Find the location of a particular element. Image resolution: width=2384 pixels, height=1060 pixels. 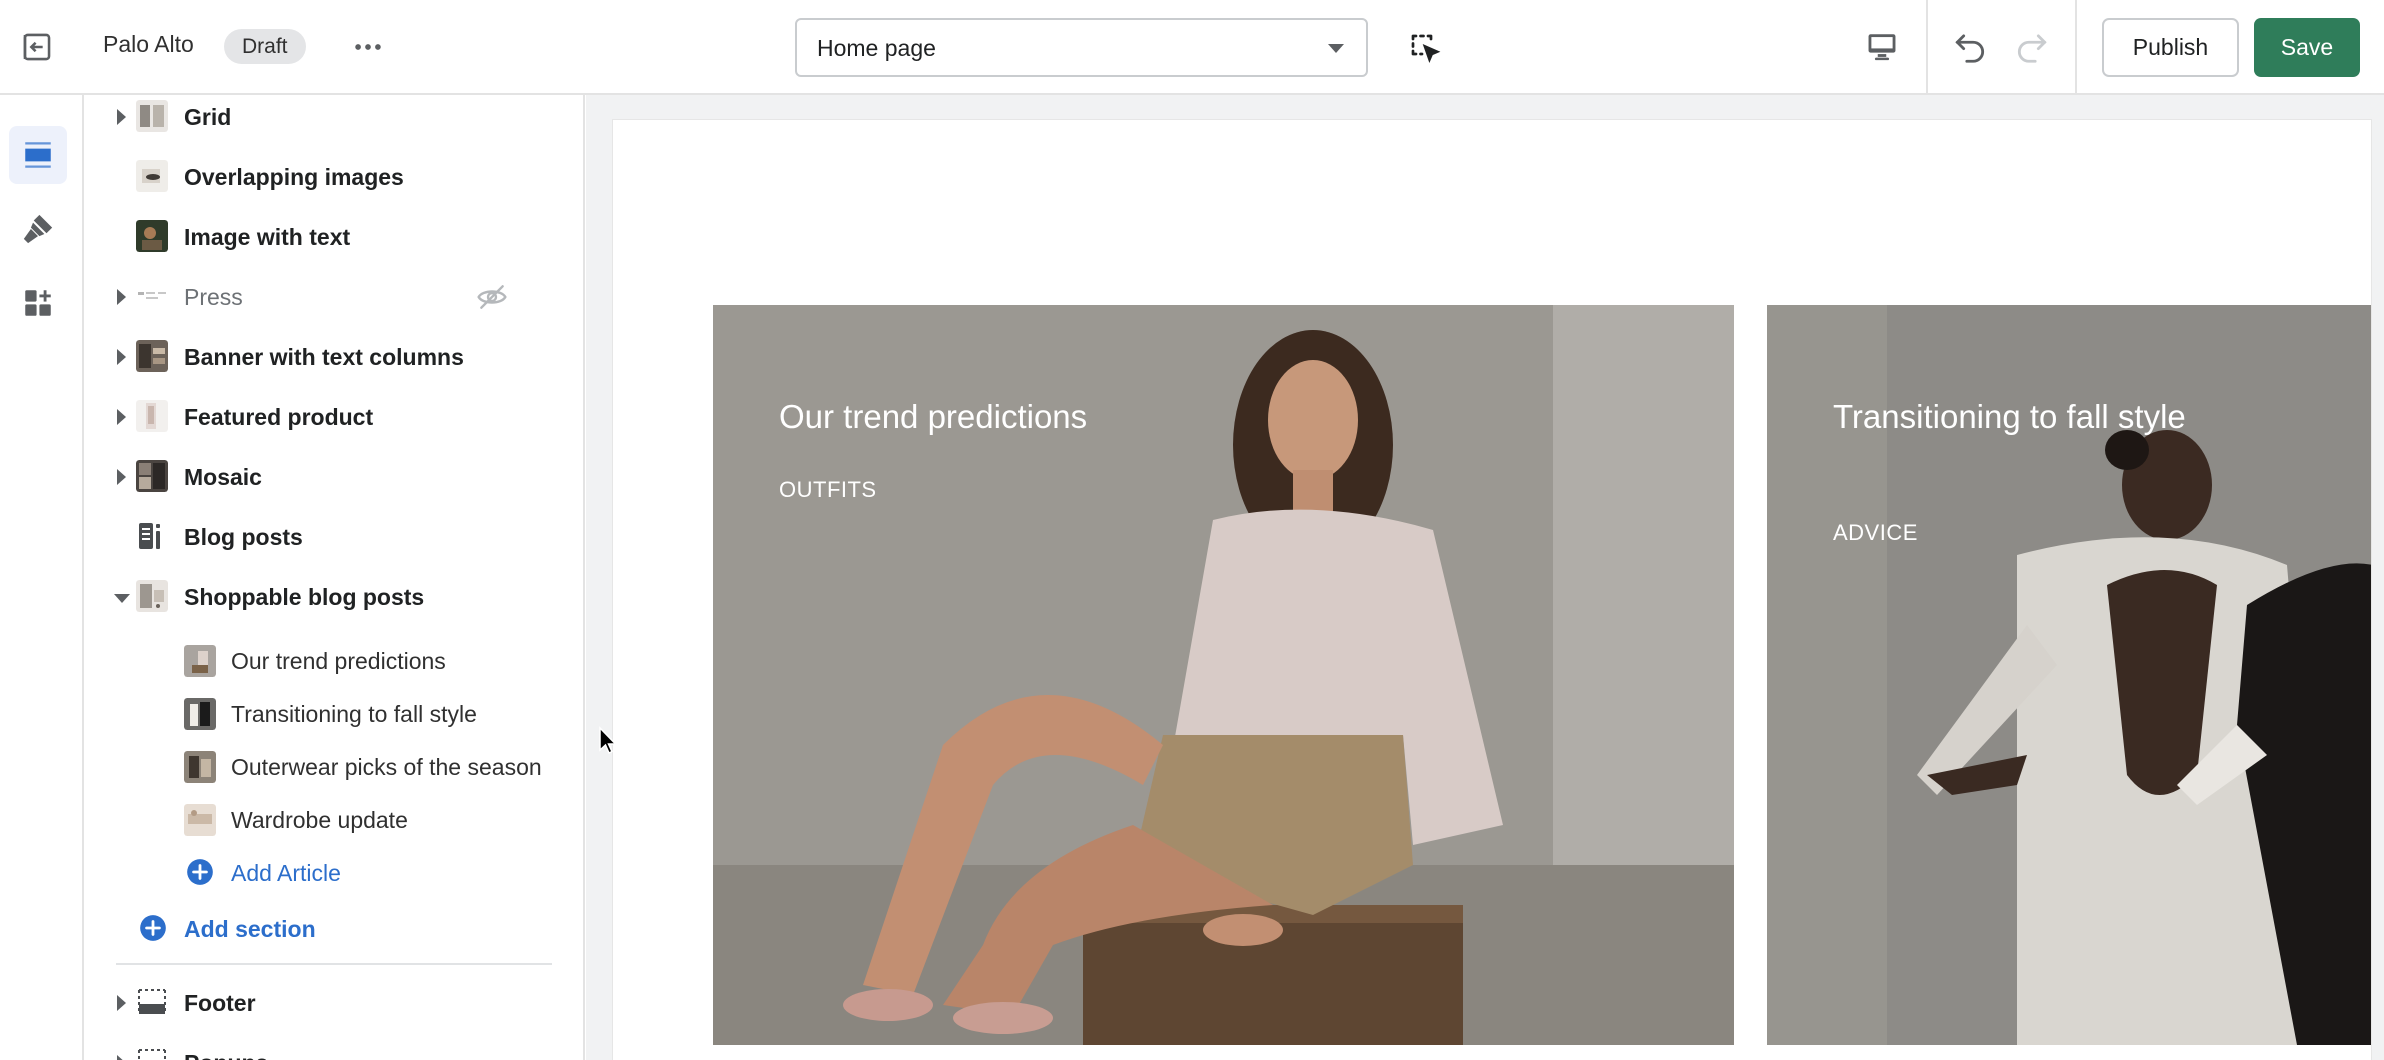

undo-icon is located at coordinates (1970, 47).